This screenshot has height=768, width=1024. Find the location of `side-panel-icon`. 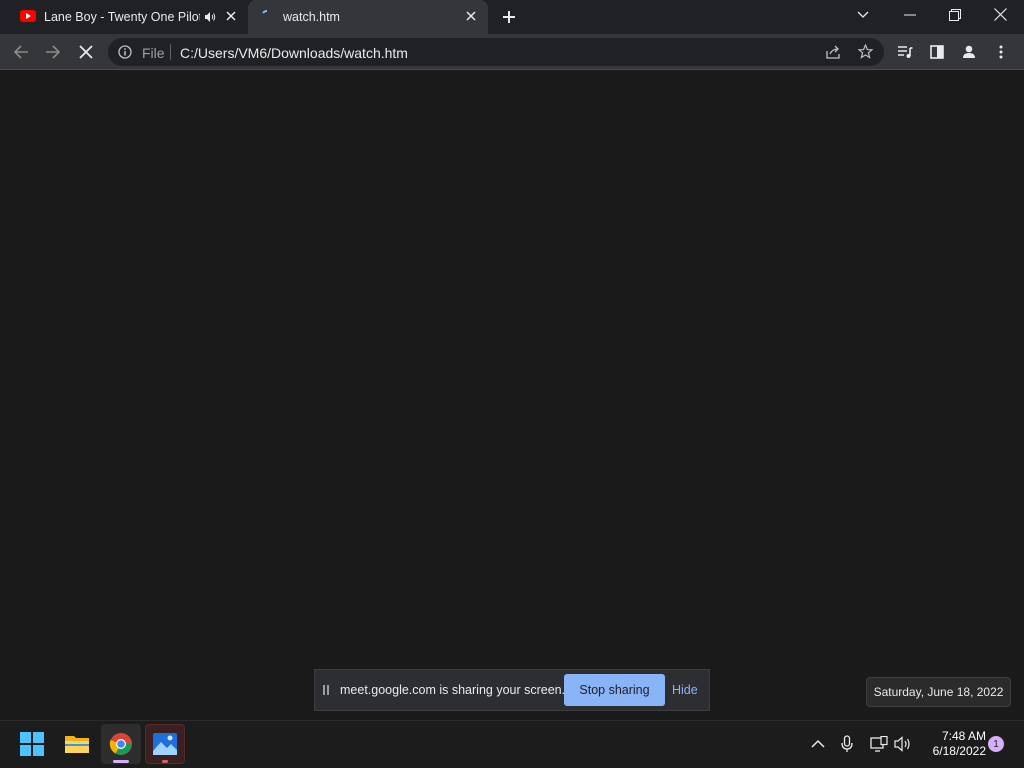

side-panel-icon is located at coordinates (937, 52).